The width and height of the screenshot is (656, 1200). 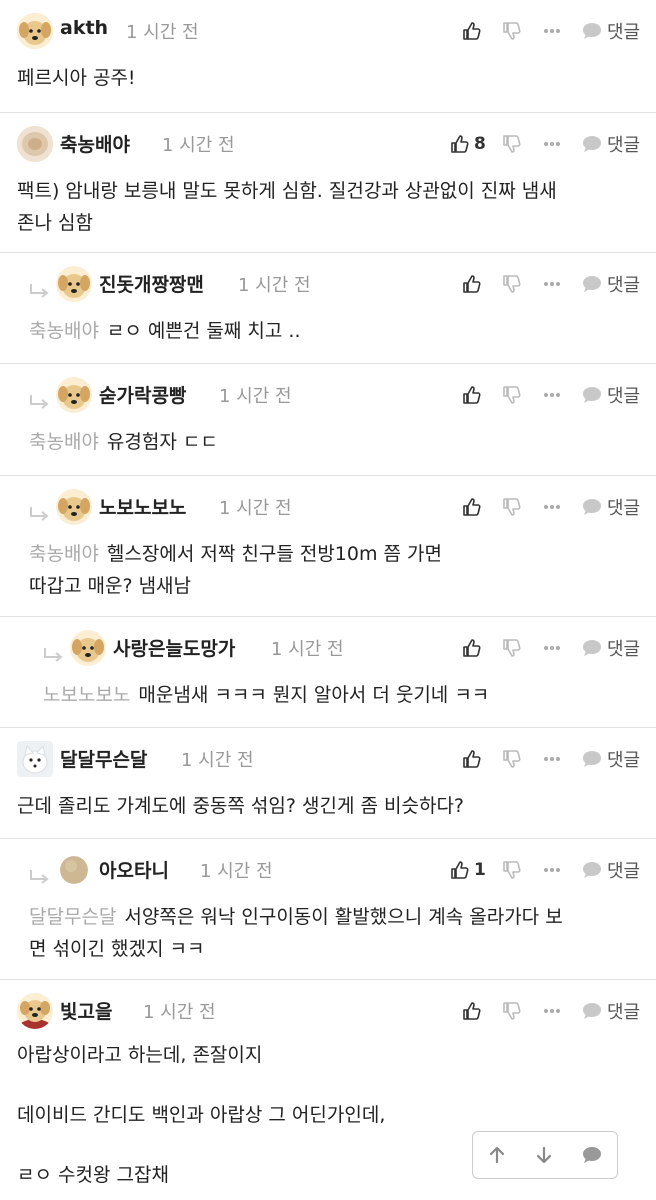 What do you see at coordinates (151, 283) in the screenshot?
I see `comment-author: 진돗개짱짱맨` at bounding box center [151, 283].